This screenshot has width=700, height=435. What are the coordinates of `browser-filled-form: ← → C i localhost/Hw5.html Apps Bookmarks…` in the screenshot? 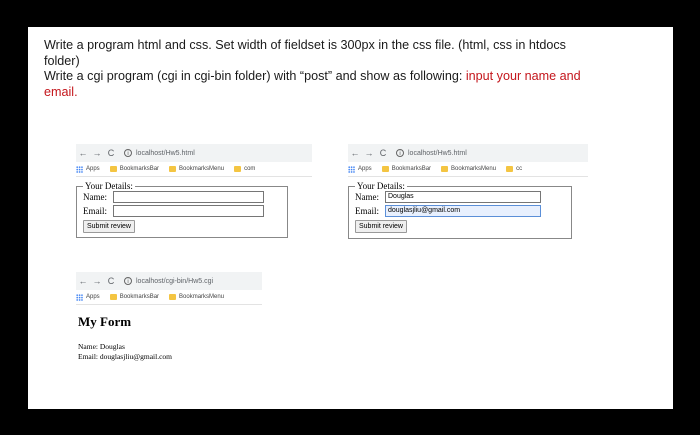 It's located at (468, 191).